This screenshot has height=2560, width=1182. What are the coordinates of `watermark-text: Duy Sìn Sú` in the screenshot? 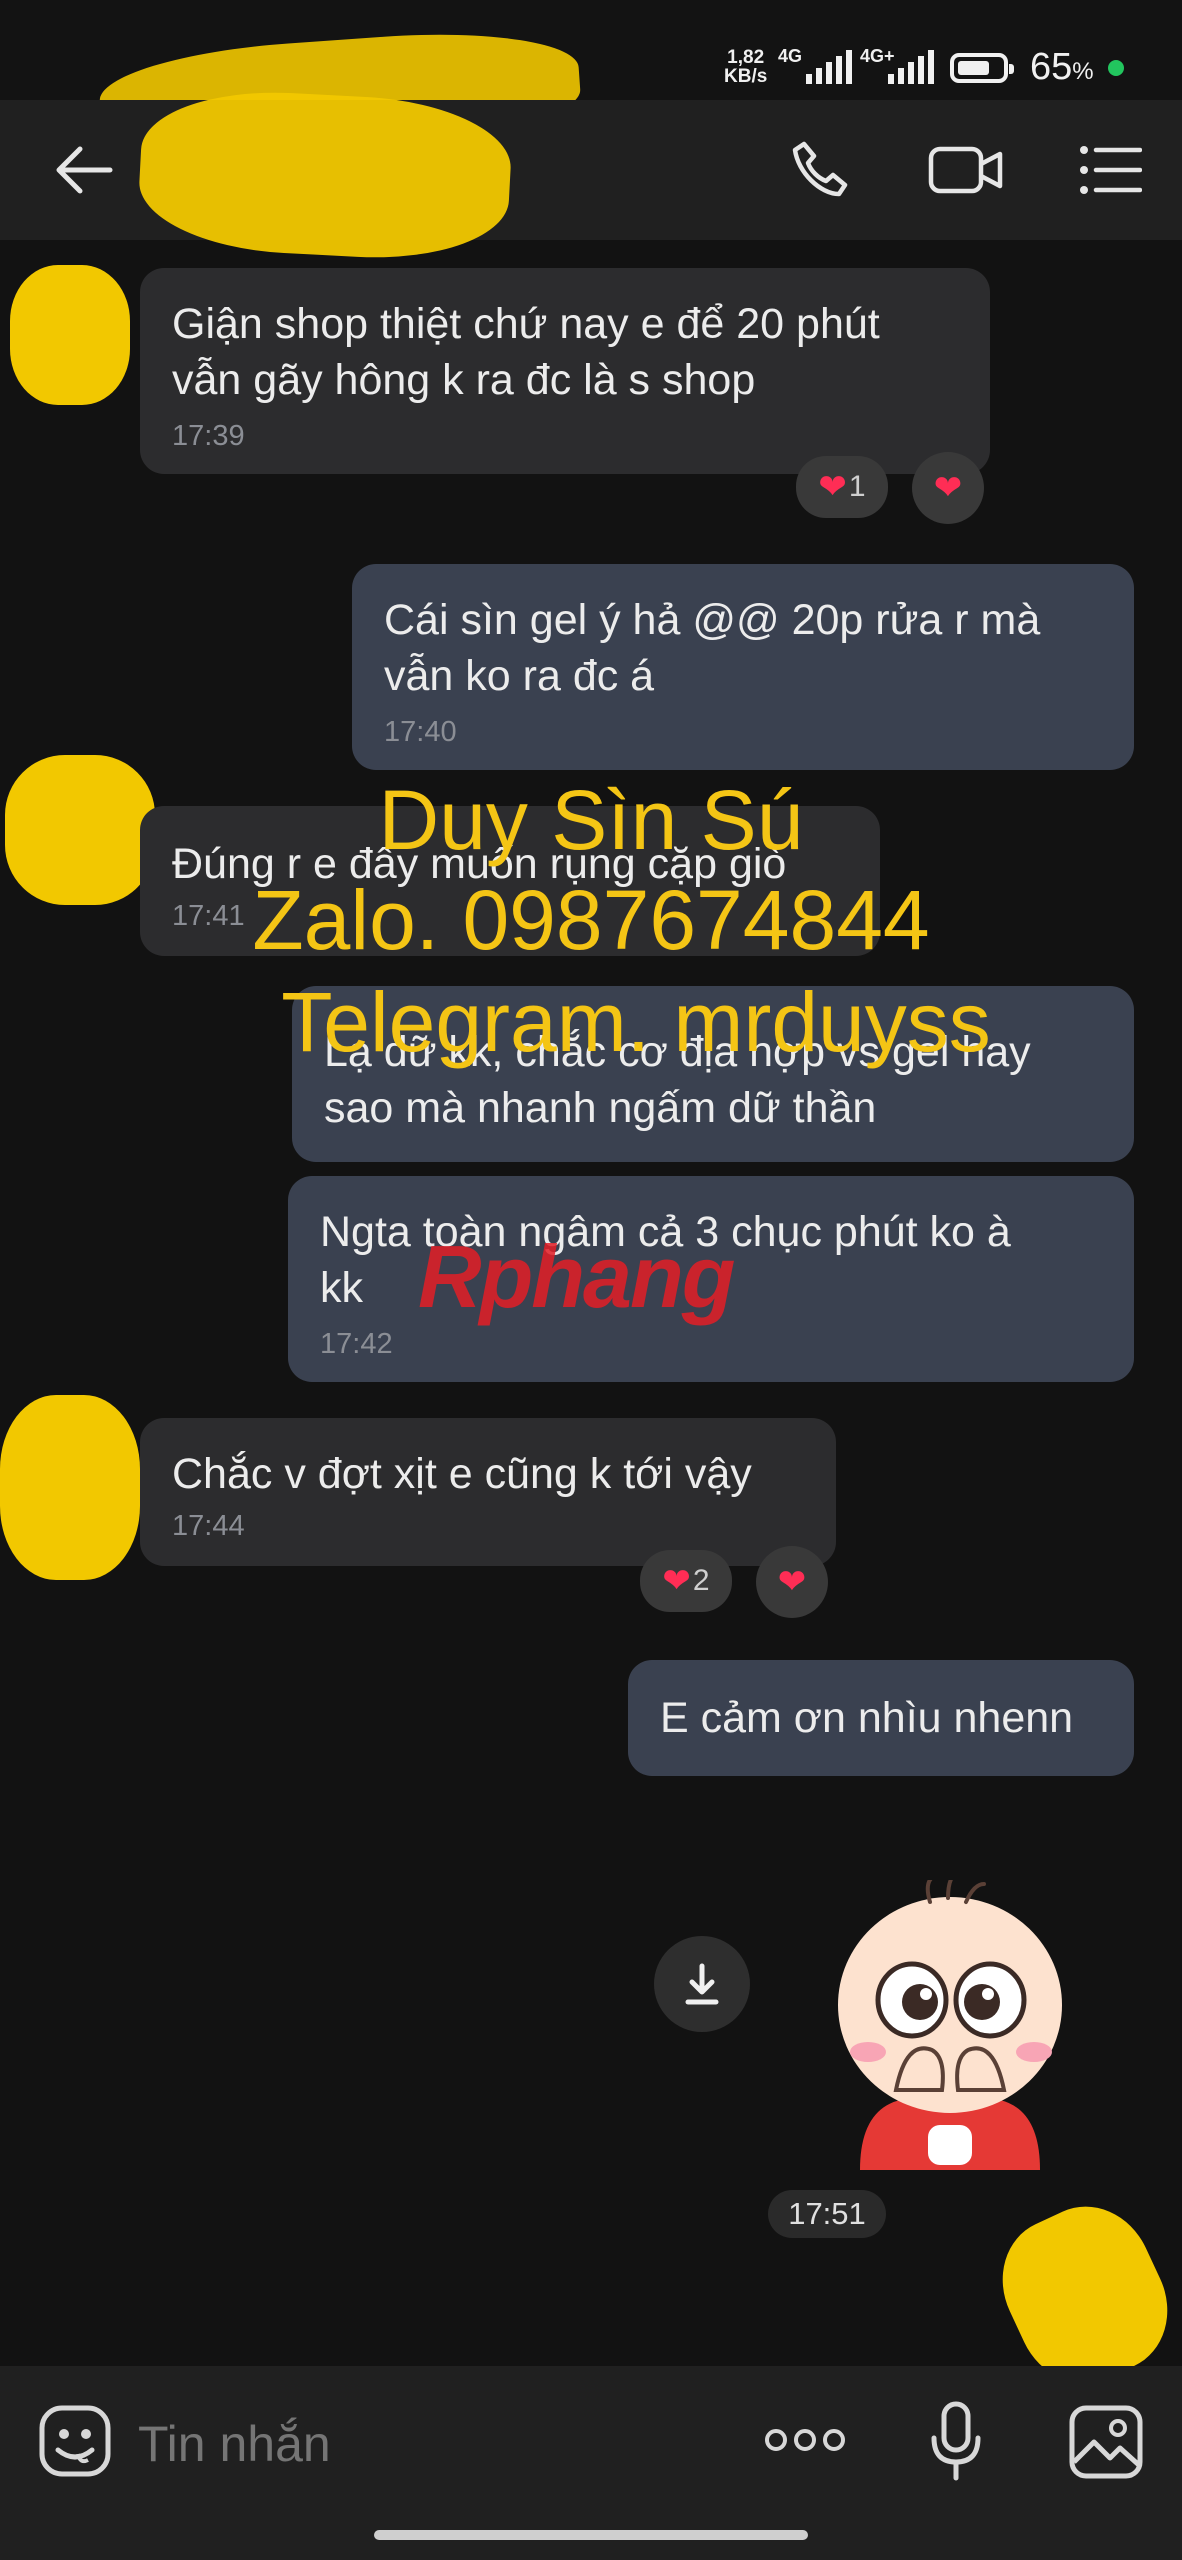 It's located at (591, 820).